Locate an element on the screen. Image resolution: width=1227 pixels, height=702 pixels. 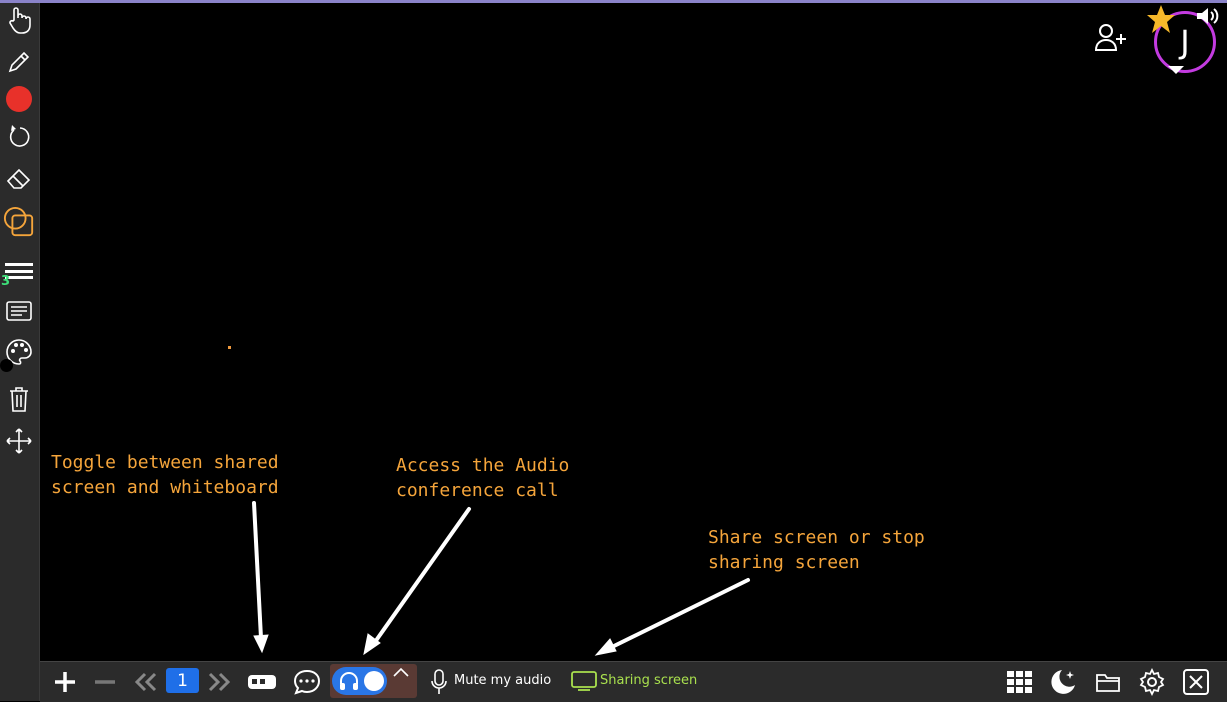
microphone-icon is located at coordinates (439, 682).